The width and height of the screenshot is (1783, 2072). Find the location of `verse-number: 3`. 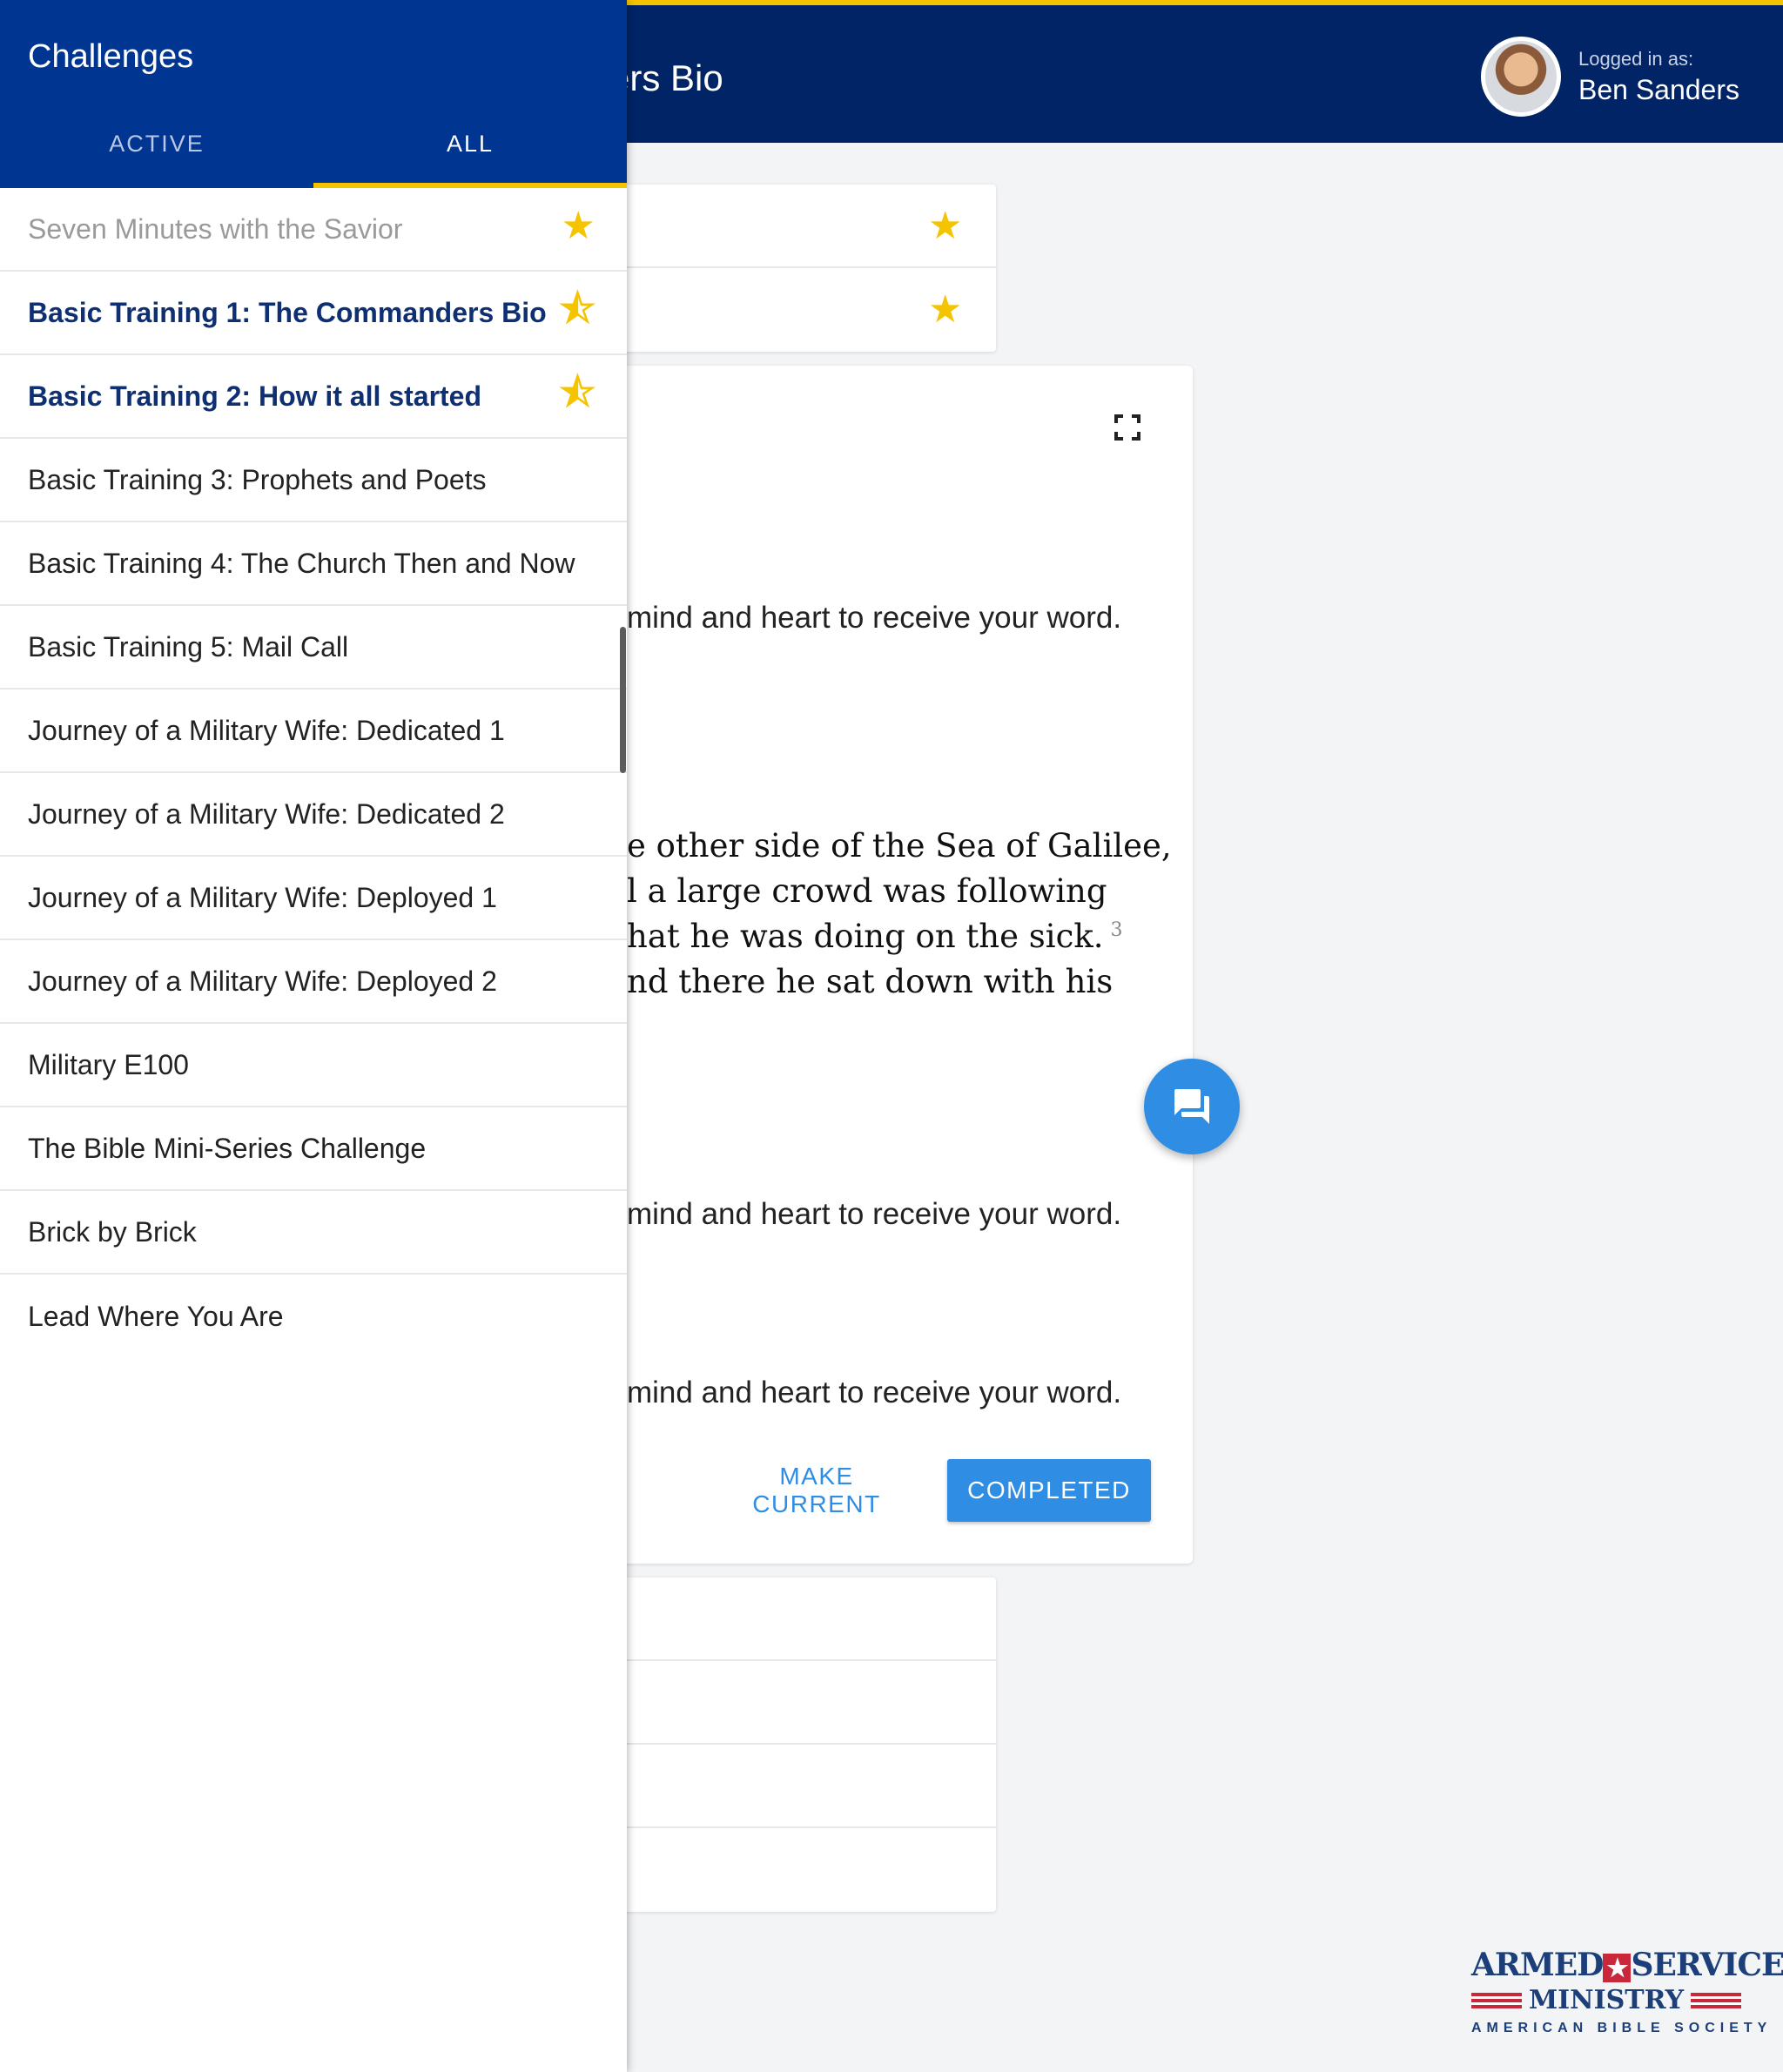

verse-number: 3 is located at coordinates (1116, 929).